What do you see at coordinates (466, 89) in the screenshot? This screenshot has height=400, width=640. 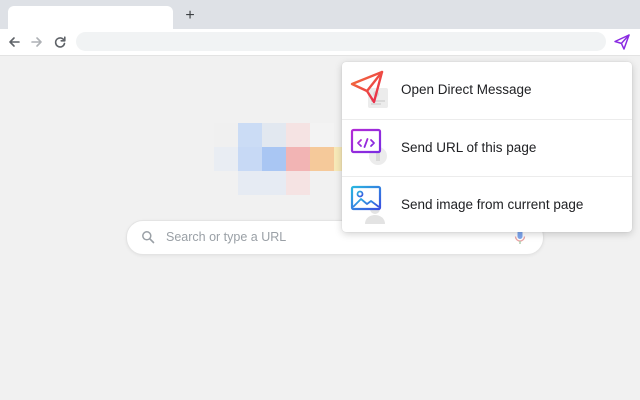 I see `menu-item-label: Open Direct Message` at bounding box center [466, 89].